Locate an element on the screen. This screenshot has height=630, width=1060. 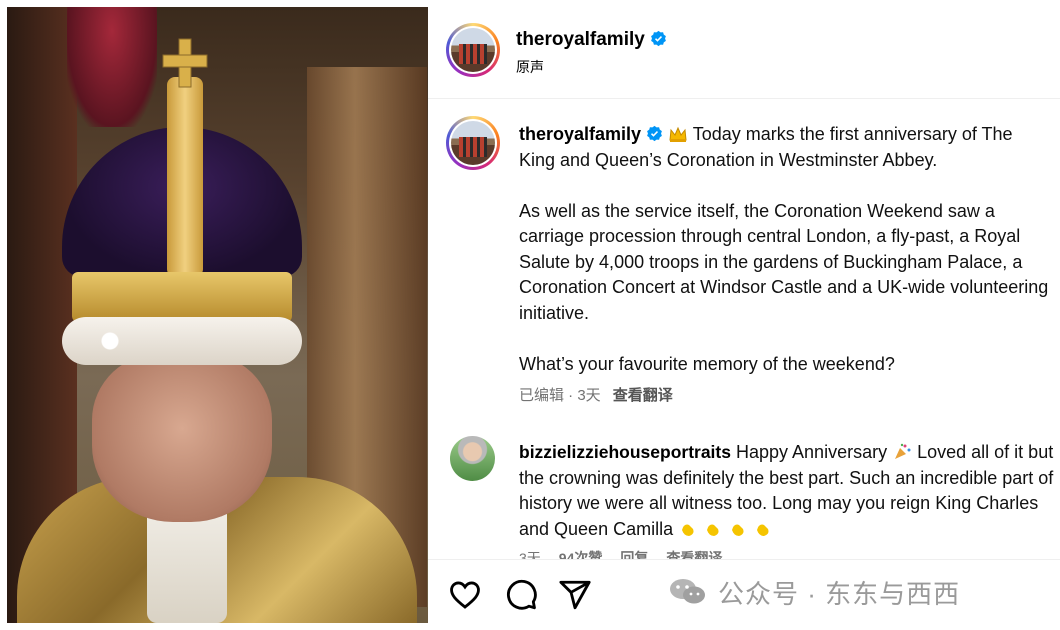
post-meta: 已编辑 · 3天 查看翻译 is located at coordinates (596, 394).